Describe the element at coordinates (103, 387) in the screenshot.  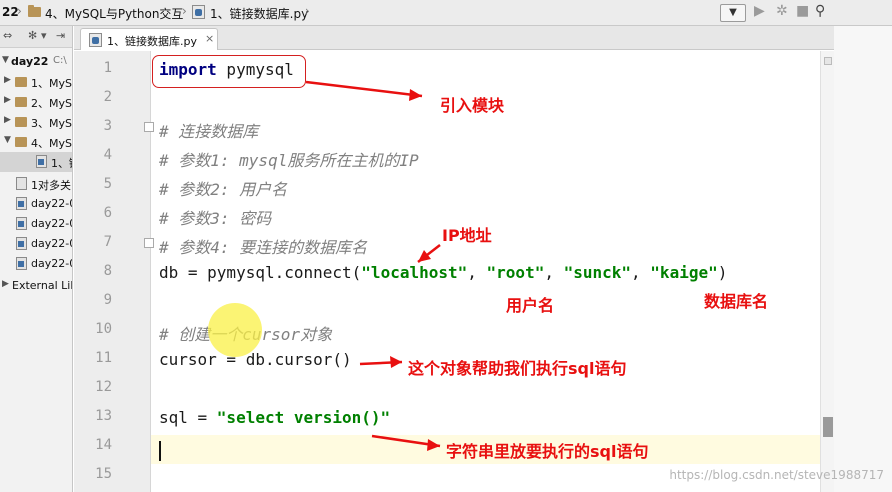
I see `line-number: 12` at that location.